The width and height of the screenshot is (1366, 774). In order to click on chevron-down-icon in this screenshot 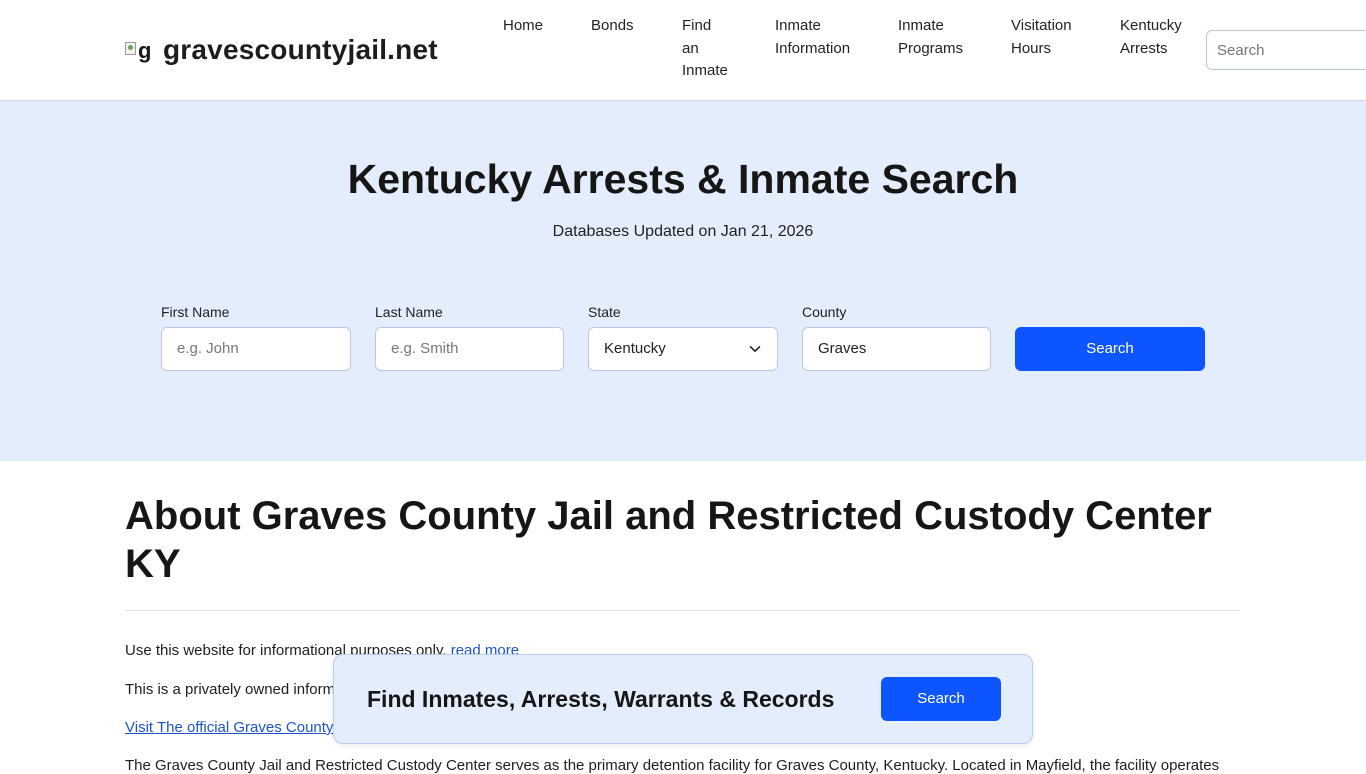, I will do `click(755, 349)`.